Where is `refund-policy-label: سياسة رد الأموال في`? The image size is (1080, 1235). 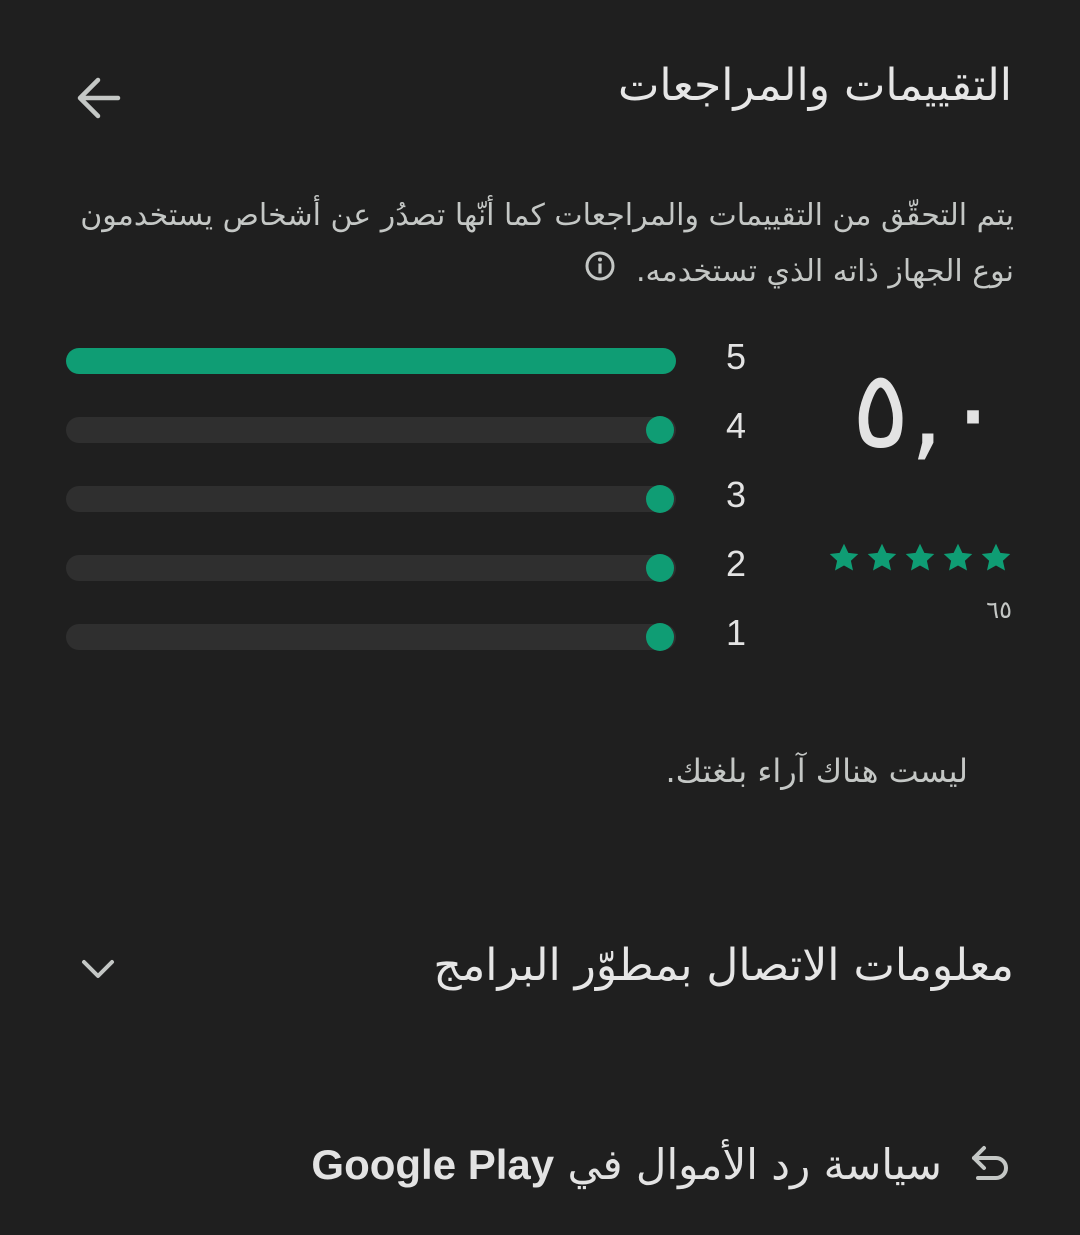 refund-policy-label: سياسة رد الأموال في is located at coordinates (755, 1164).